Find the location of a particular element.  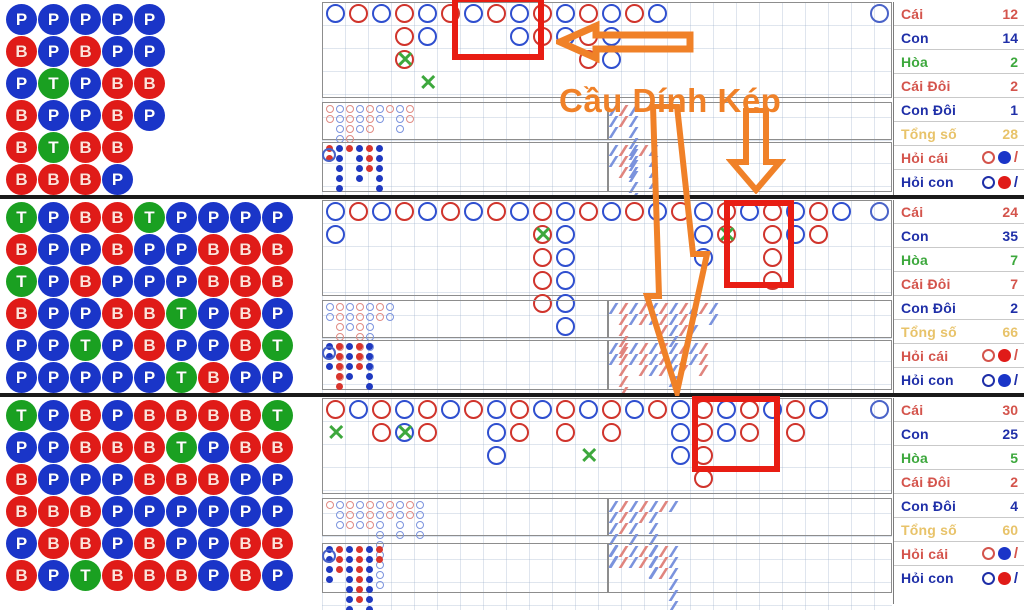

stat-value: 7 is located at coordinates (1014, 283).